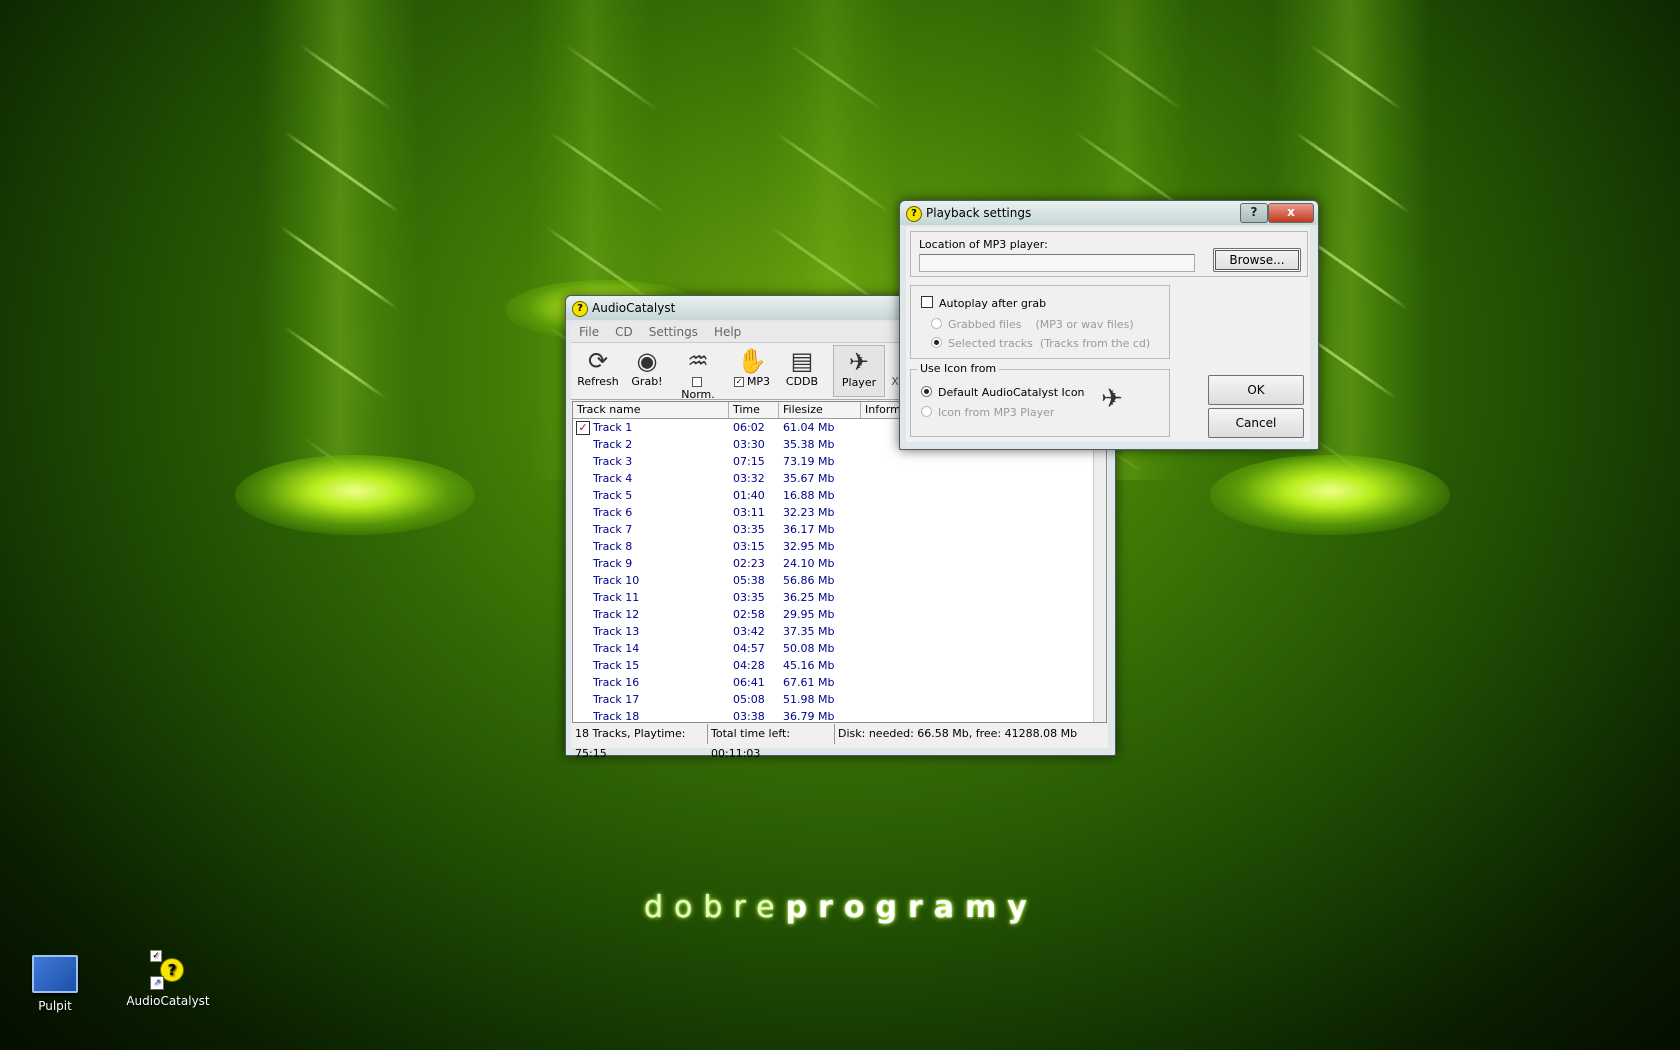 This screenshot has height=1050, width=1680. I want to click on player-icon-radio: Icon from MP3 Player, so click(987, 412).